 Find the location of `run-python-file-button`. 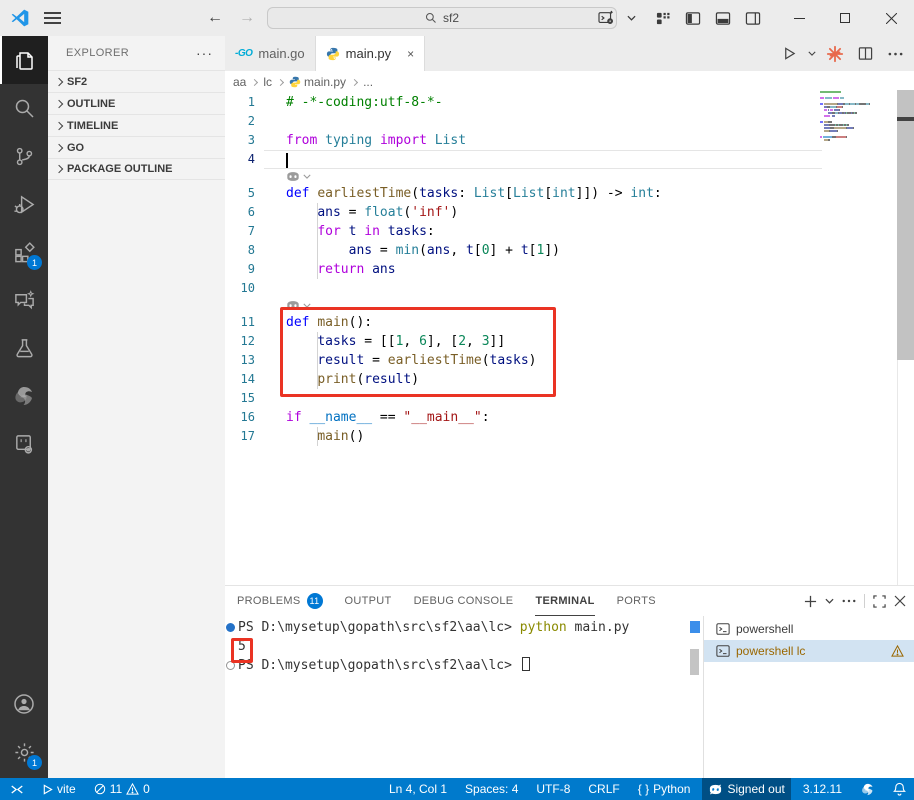

run-python-file-button is located at coordinates (789, 54).